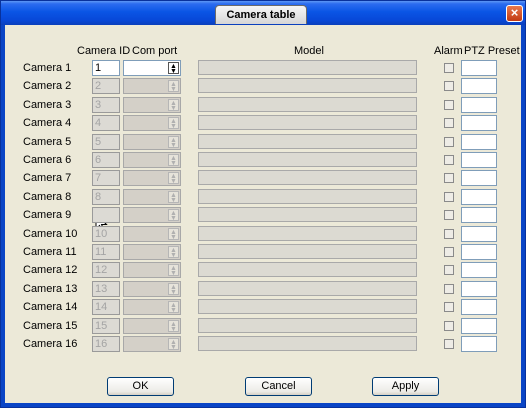 The height and width of the screenshot is (408, 526). I want to click on camera-id-field: 5, so click(106, 142).